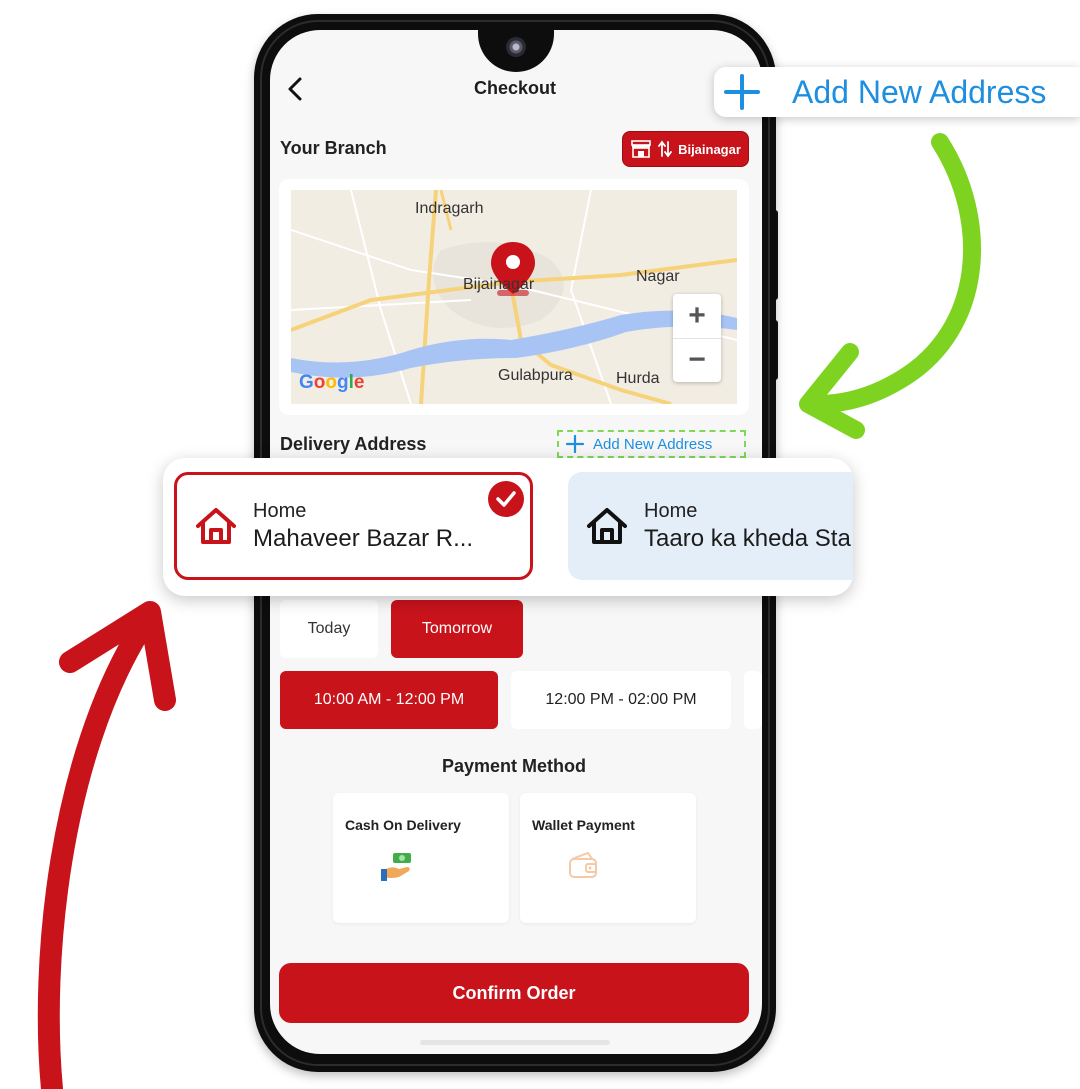  What do you see at coordinates (697, 316) in the screenshot?
I see `zoom-in-button: +` at bounding box center [697, 316].